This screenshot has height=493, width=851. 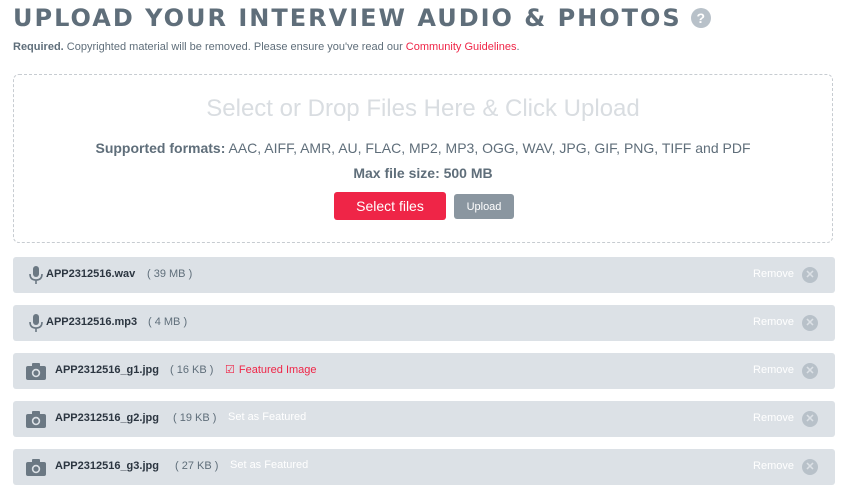 I want to click on upload-button: Upload, so click(x=484, y=206).